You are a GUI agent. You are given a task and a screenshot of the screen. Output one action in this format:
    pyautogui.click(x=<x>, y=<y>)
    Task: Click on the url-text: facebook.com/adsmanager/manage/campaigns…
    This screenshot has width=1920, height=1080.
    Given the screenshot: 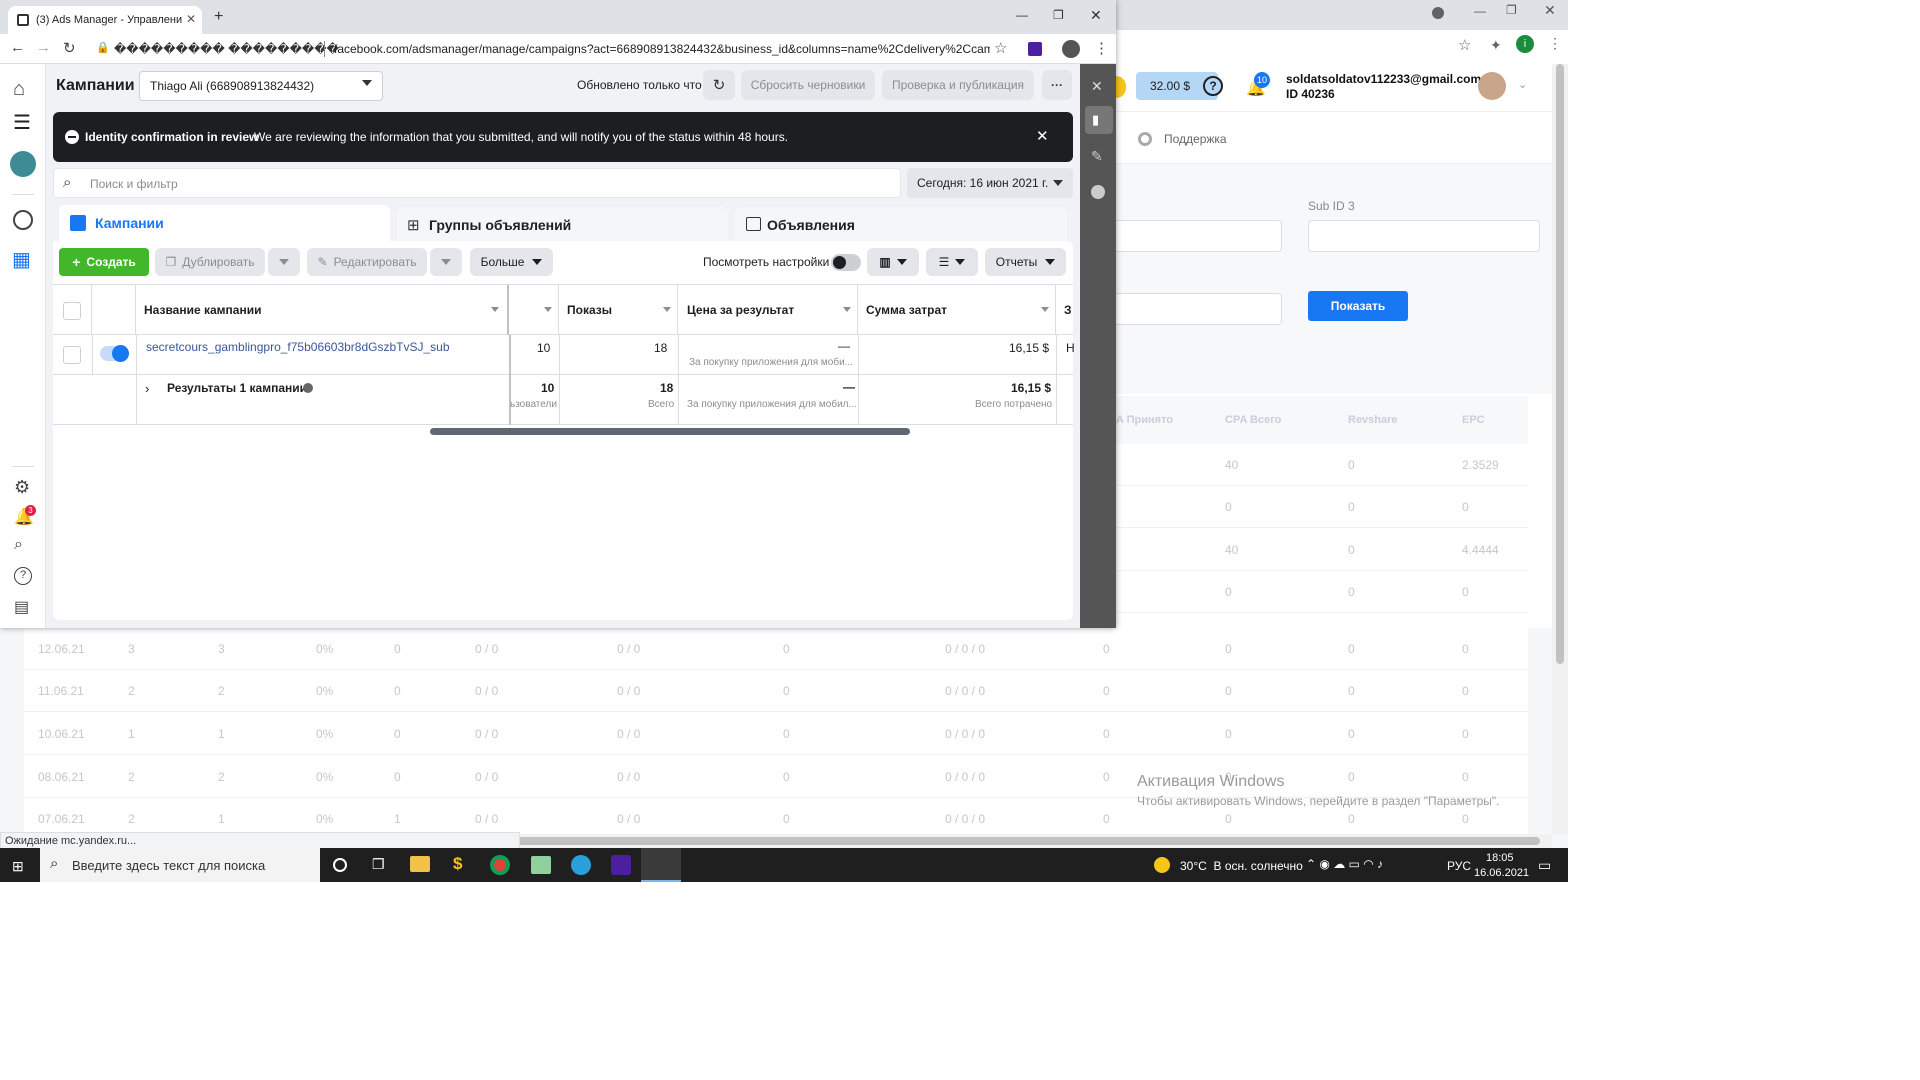 What is the action you would take?
    pyautogui.click(x=662, y=49)
    